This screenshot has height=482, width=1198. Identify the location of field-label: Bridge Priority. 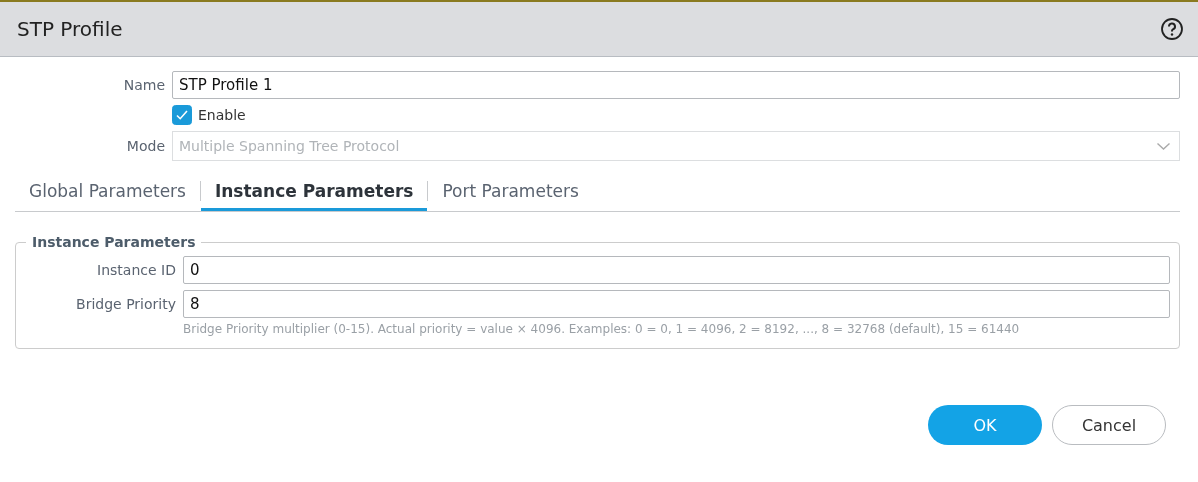
(126, 304).